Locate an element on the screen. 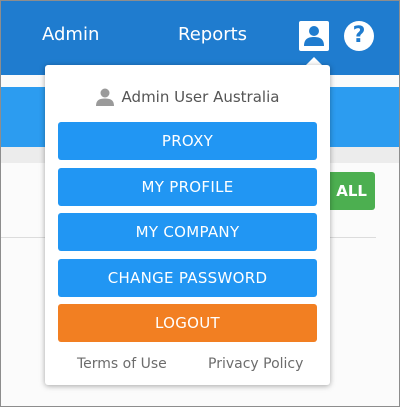 This screenshot has height=407, width=400. my-profile-button: MY PROFILE is located at coordinates (187, 187).